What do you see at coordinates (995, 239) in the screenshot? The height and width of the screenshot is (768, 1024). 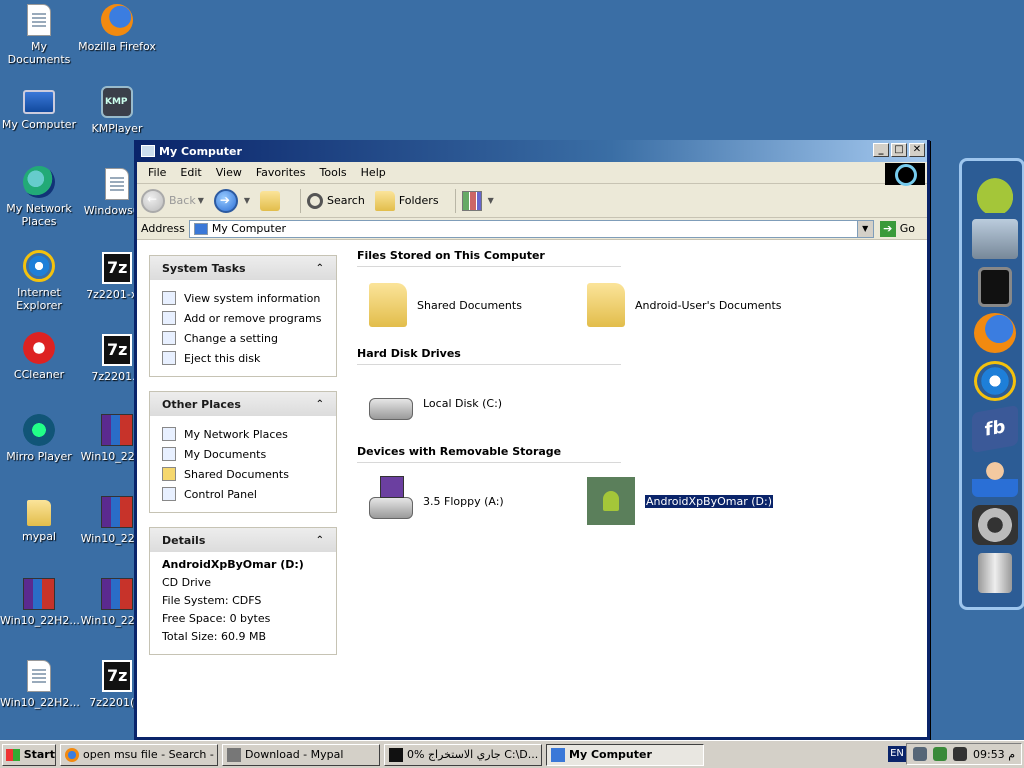 I see `remote-desktop-icon` at bounding box center [995, 239].